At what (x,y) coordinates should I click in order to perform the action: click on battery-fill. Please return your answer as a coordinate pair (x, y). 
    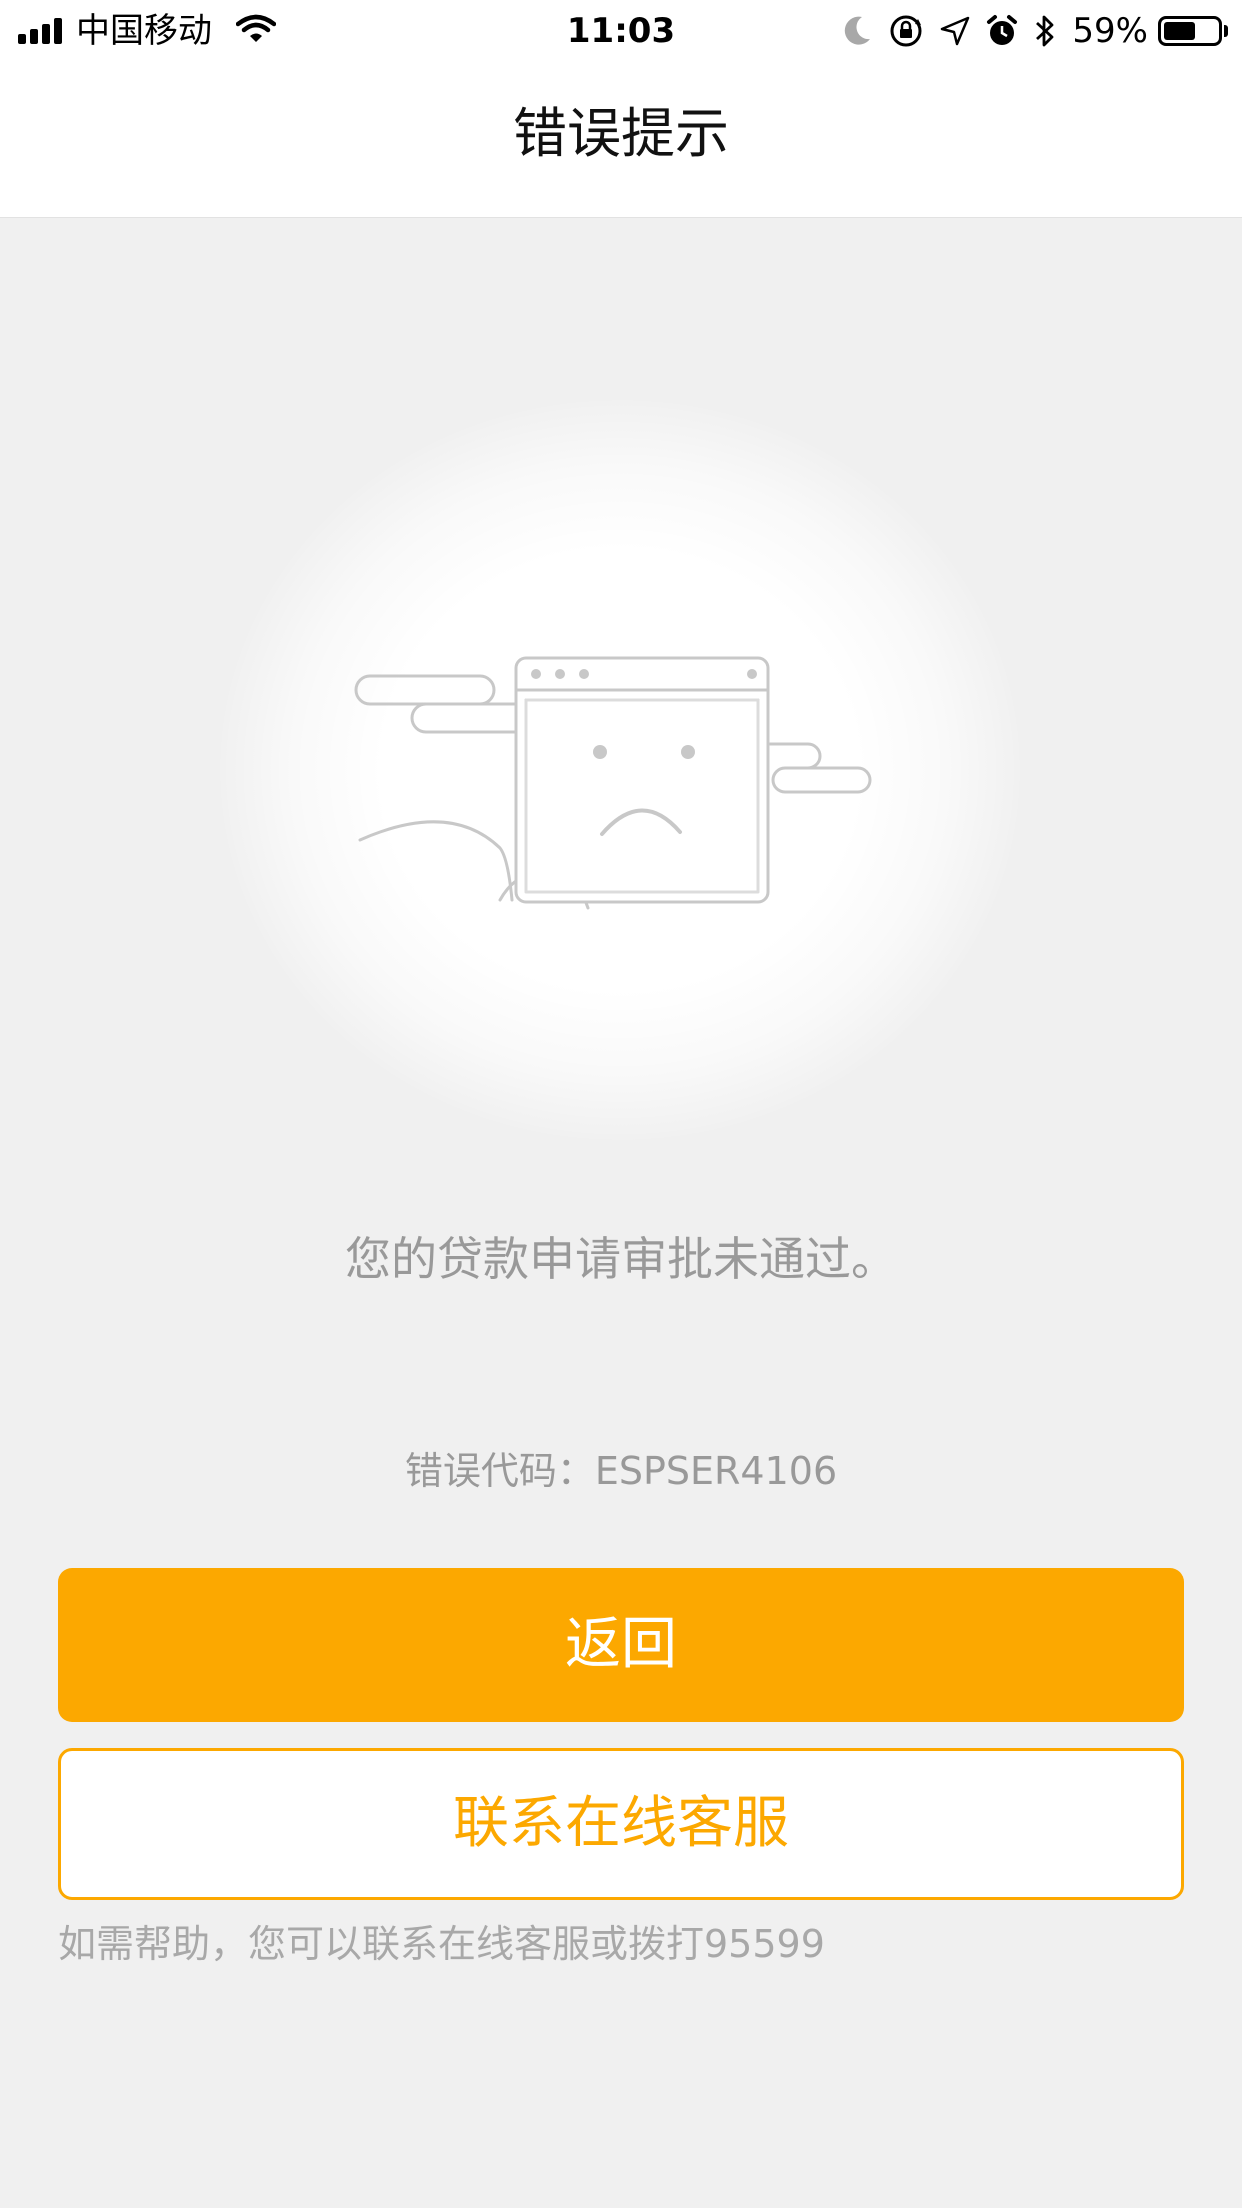
    Looking at the image, I should click on (1179, 31).